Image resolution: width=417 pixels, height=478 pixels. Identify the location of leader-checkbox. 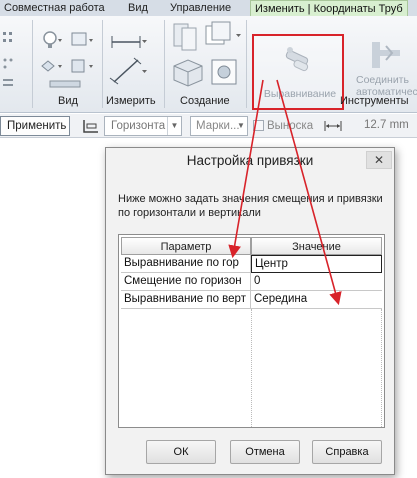
(258, 125).